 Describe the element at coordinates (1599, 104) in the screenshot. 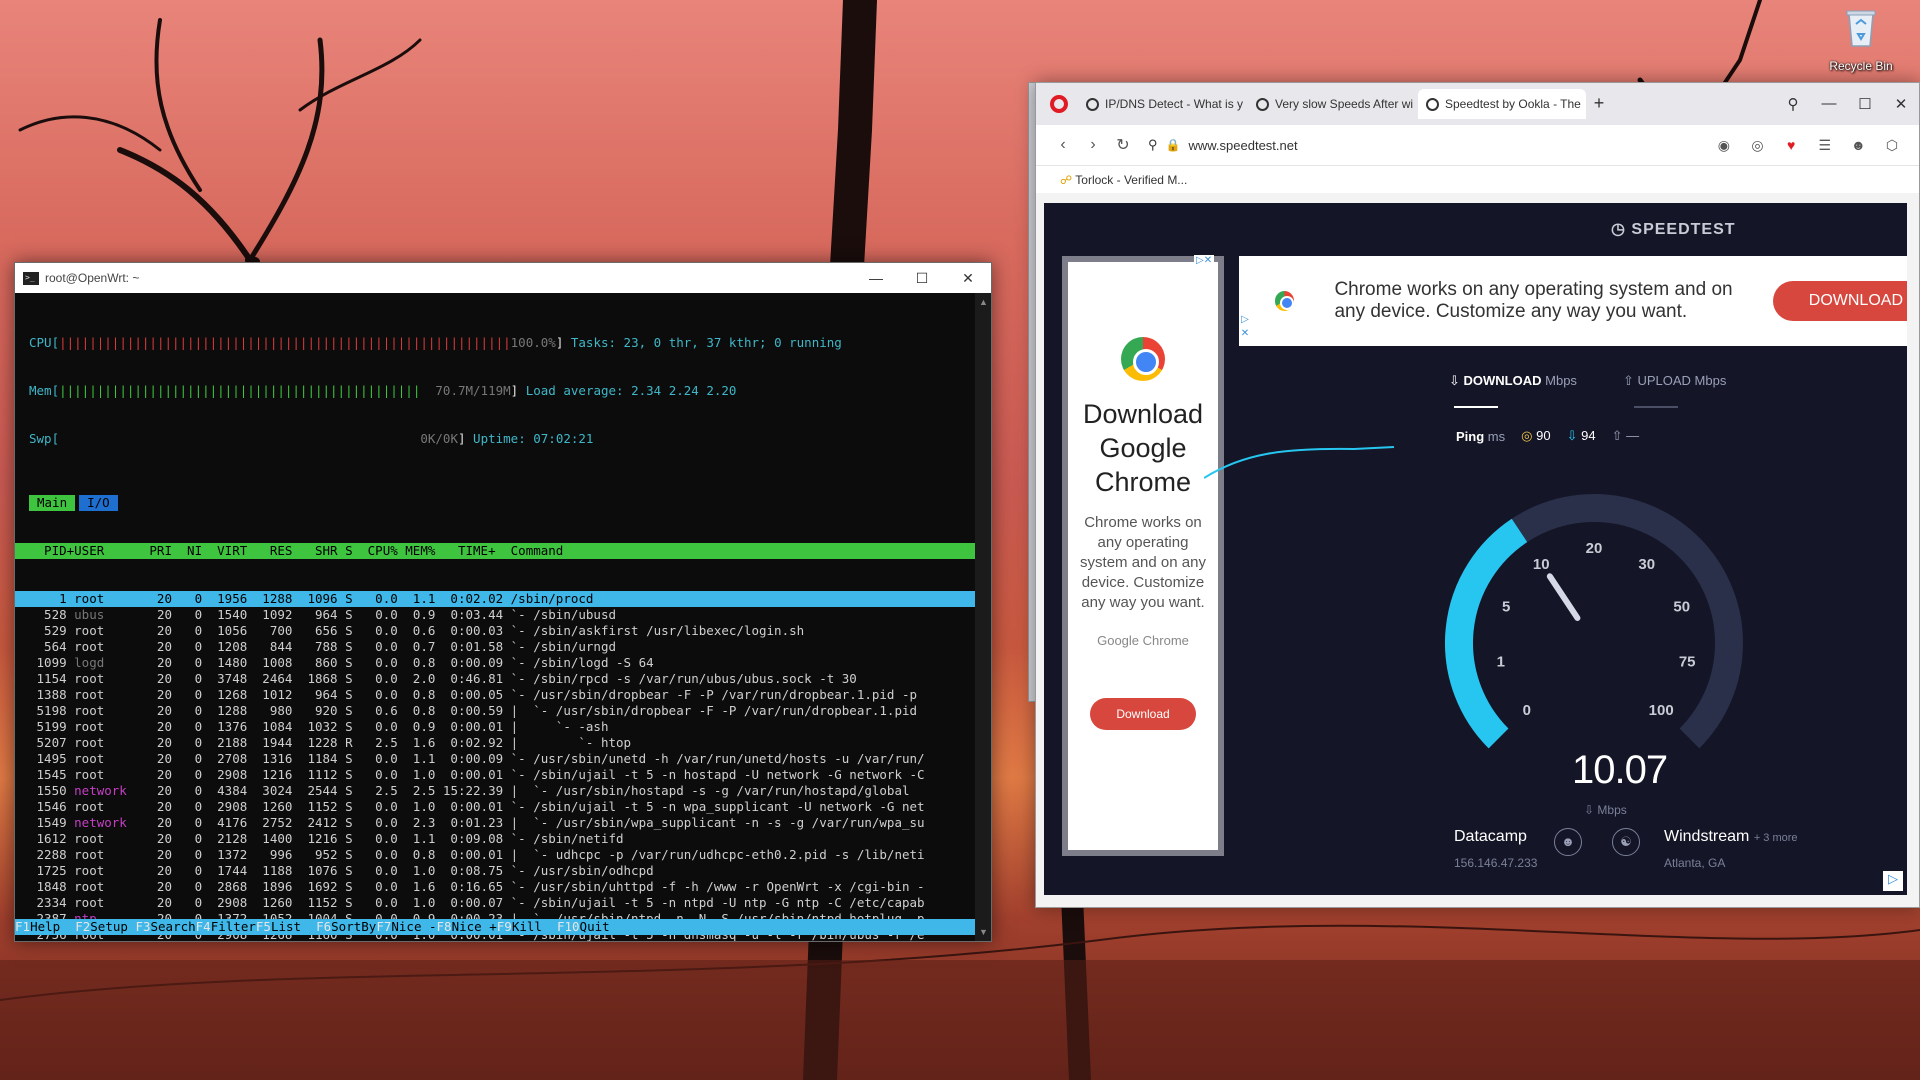

I see `new-tab-button: +` at that location.